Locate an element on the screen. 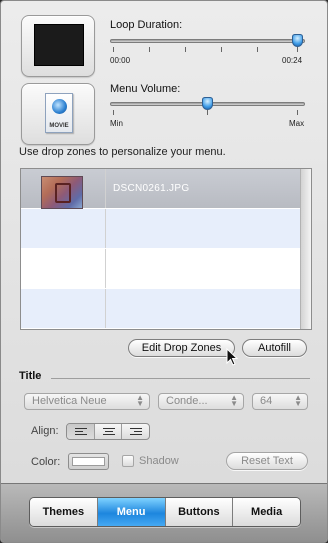 Image resolution: width=328 pixels, height=543 pixels. volume-max-label: Max is located at coordinates (297, 123).